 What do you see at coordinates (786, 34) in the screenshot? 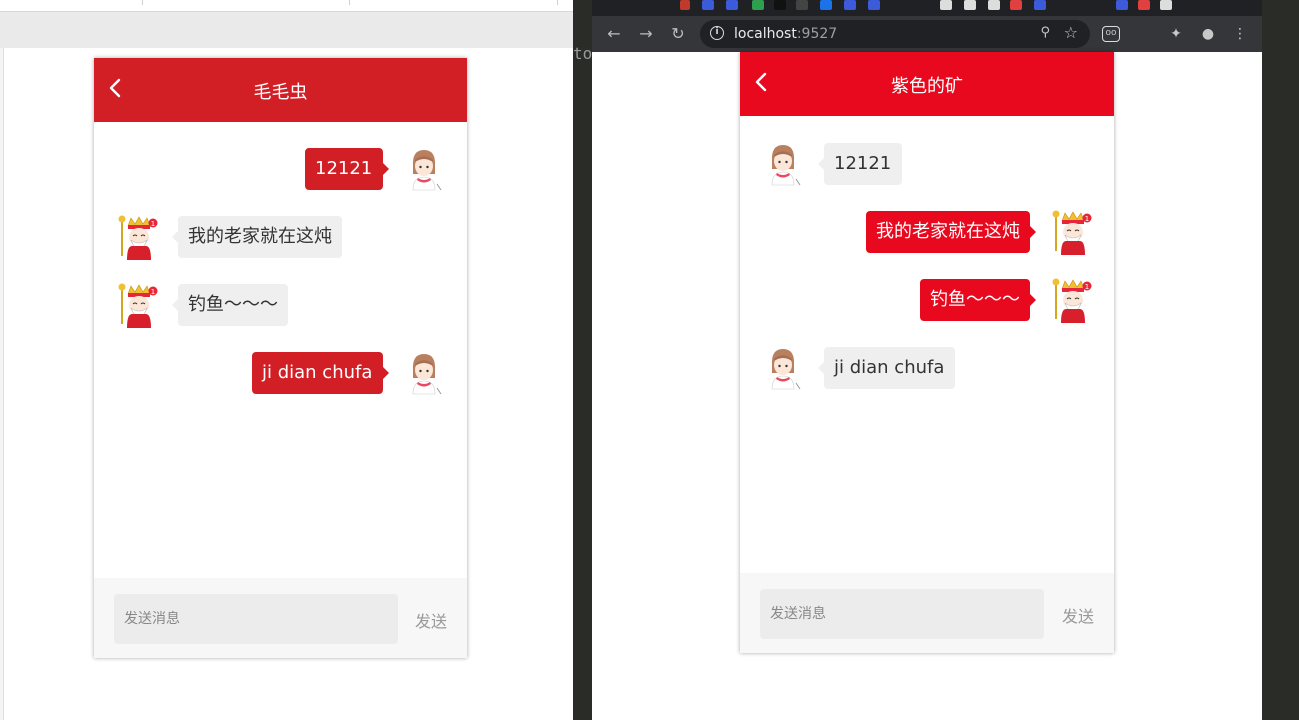
I see `url-text: localhost:9527` at bounding box center [786, 34].